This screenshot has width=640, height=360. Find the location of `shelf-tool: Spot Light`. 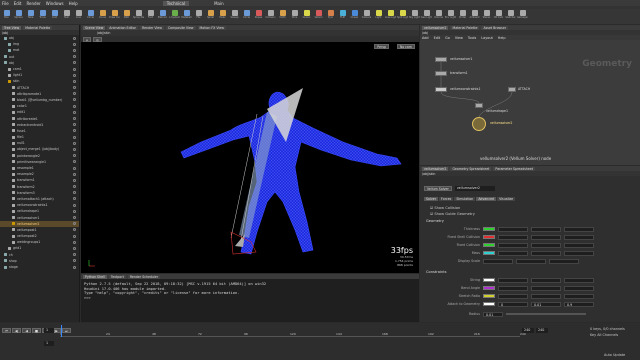

shelf-tool: Spot Light is located at coordinates (402, 16).